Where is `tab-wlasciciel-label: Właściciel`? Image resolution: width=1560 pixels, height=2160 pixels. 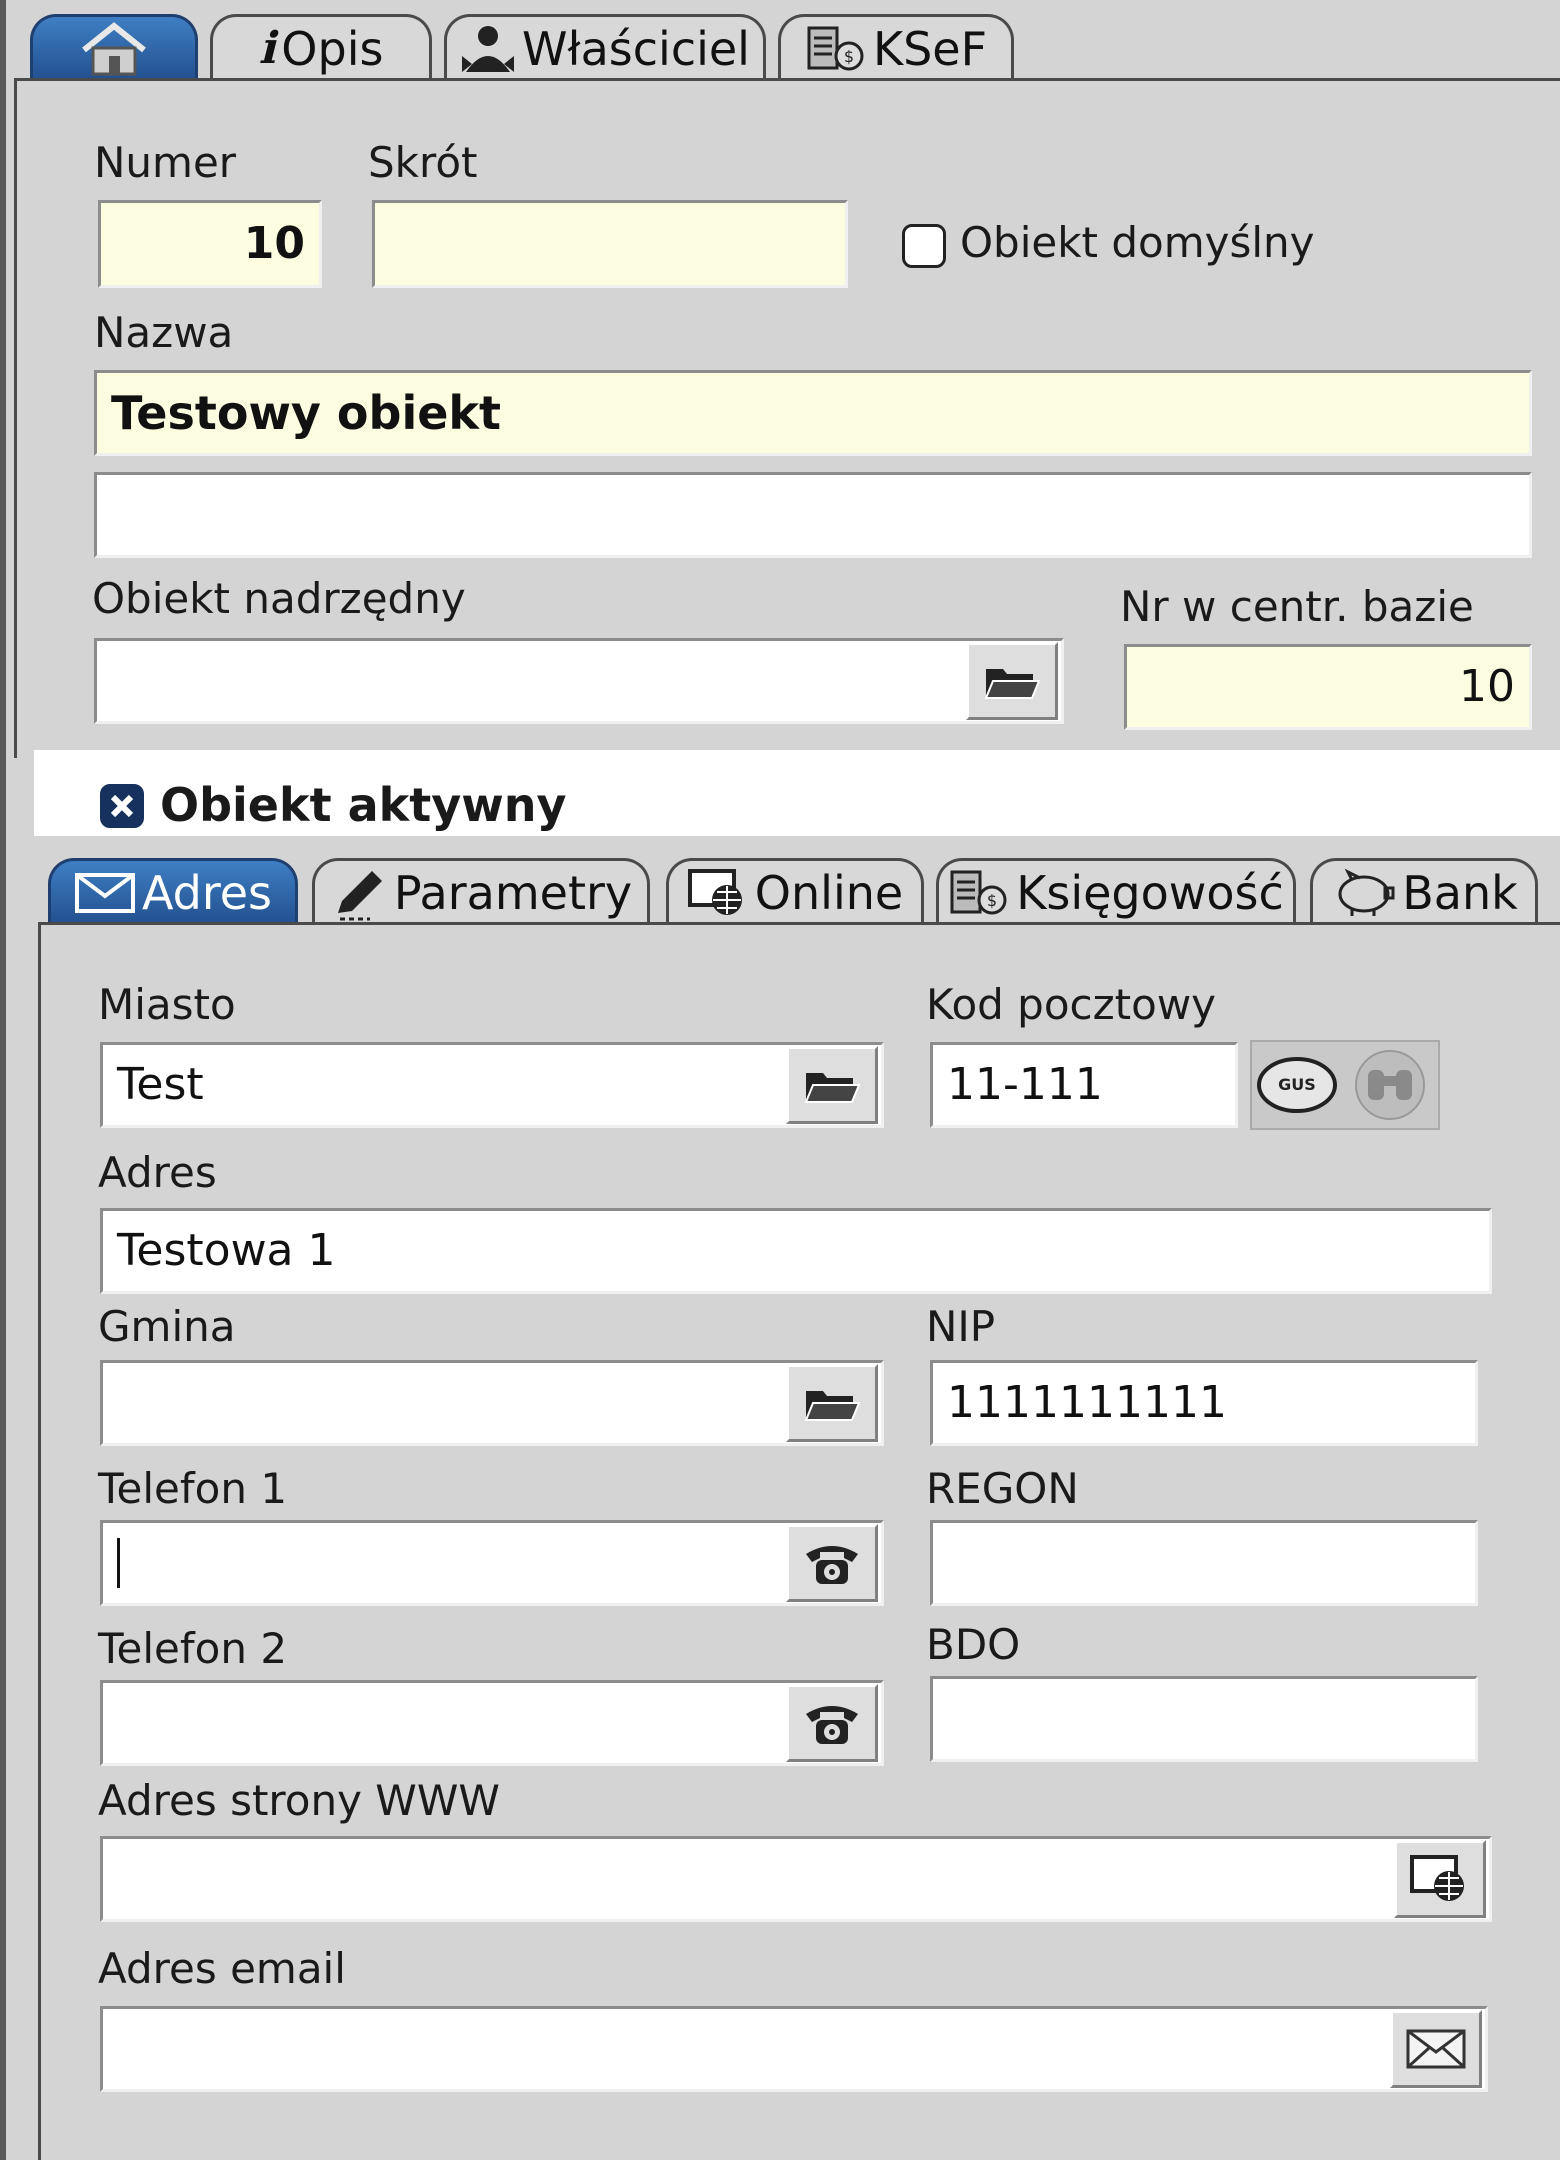 tab-wlasciciel-label: Właściciel is located at coordinates (636, 48).